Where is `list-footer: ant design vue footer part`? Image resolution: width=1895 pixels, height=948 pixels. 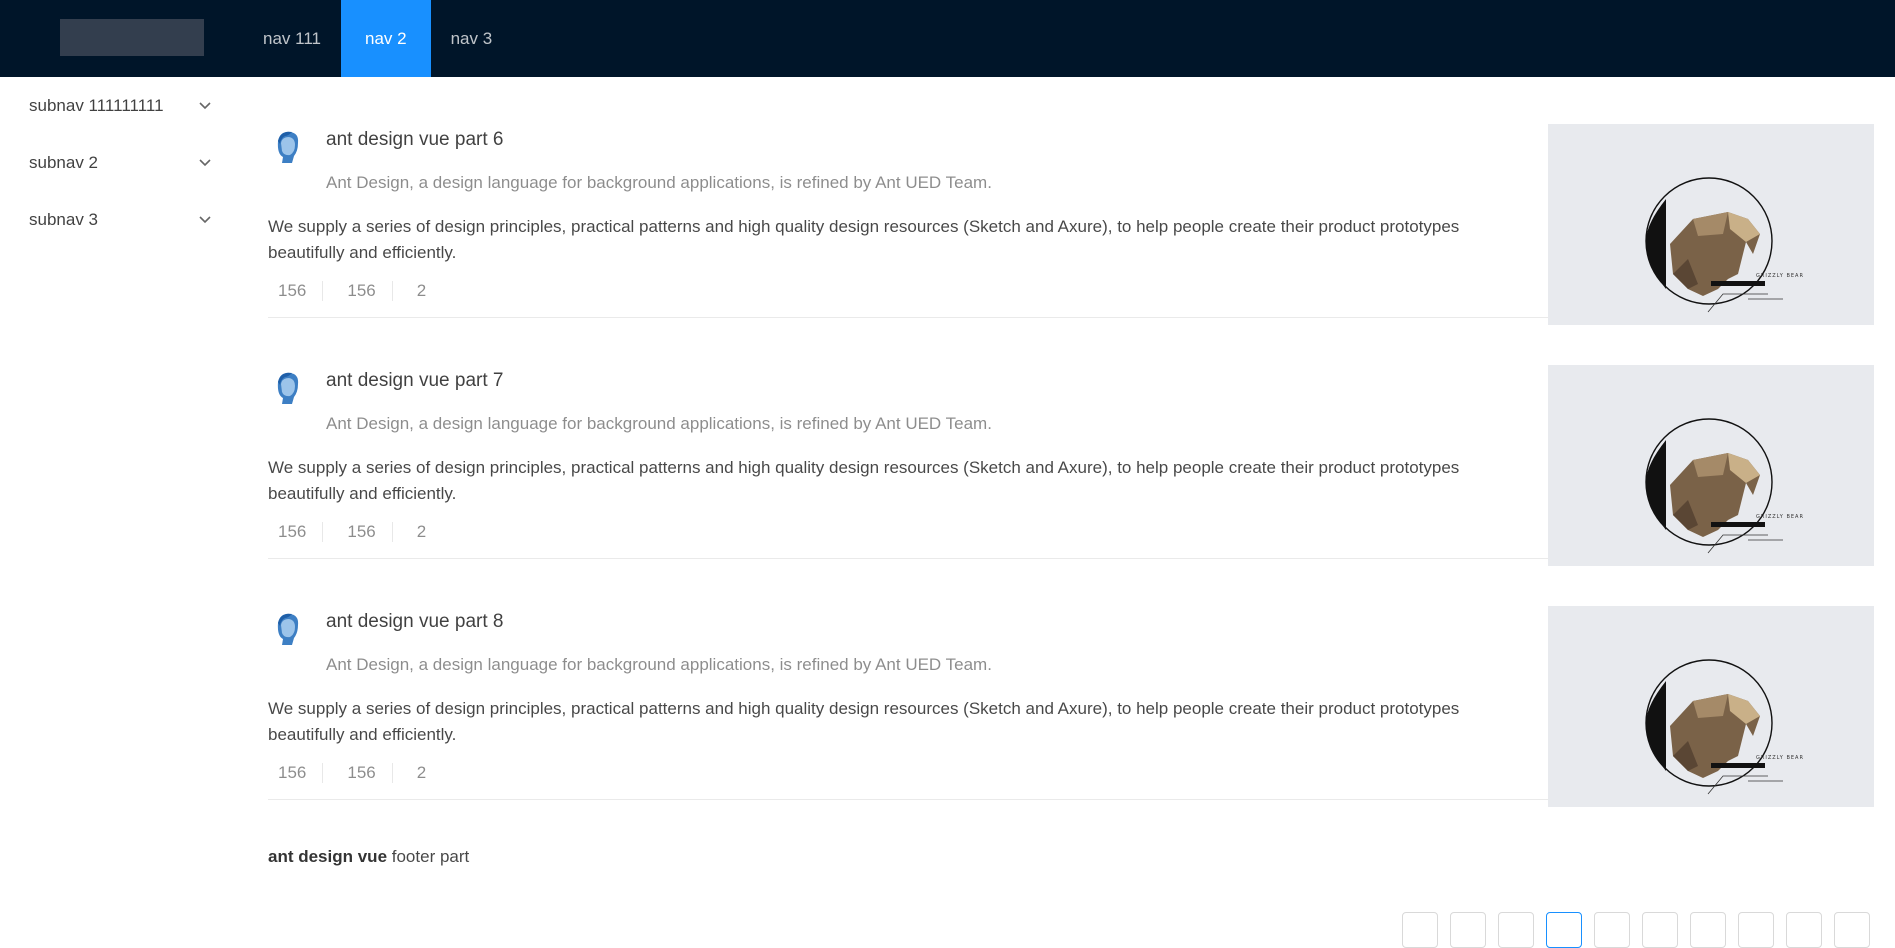 list-footer: ant design vue footer part is located at coordinates (368, 857).